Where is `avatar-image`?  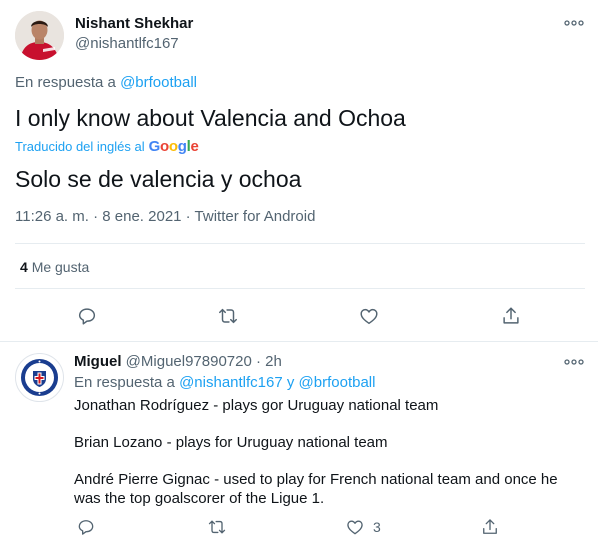
avatar-image is located at coordinates (39, 35).